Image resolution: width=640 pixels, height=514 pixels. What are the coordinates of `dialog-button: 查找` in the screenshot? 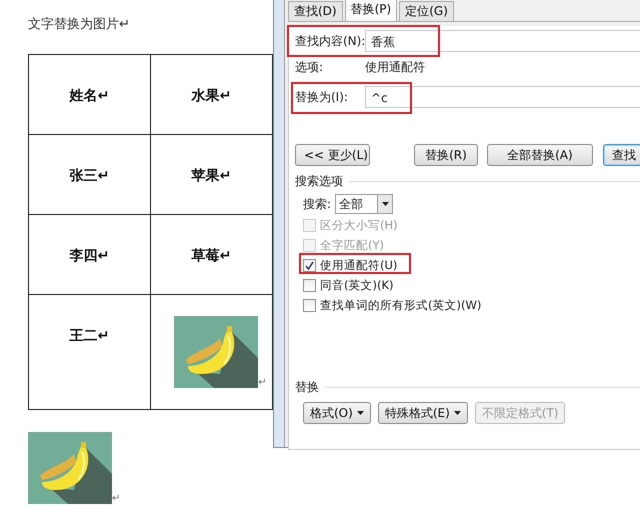 It's located at (621, 155).